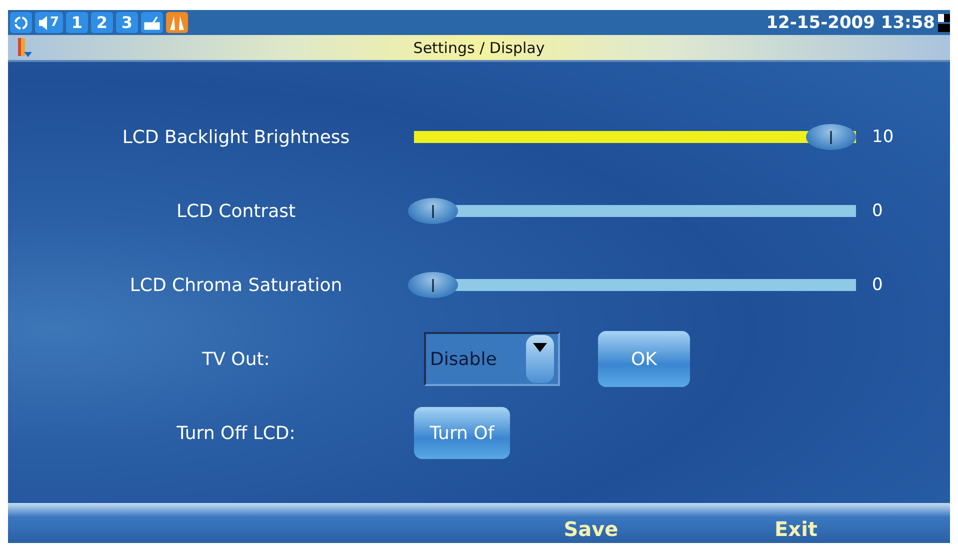  Describe the element at coordinates (77, 22) in the screenshot. I see `line-indicator: 1` at that location.